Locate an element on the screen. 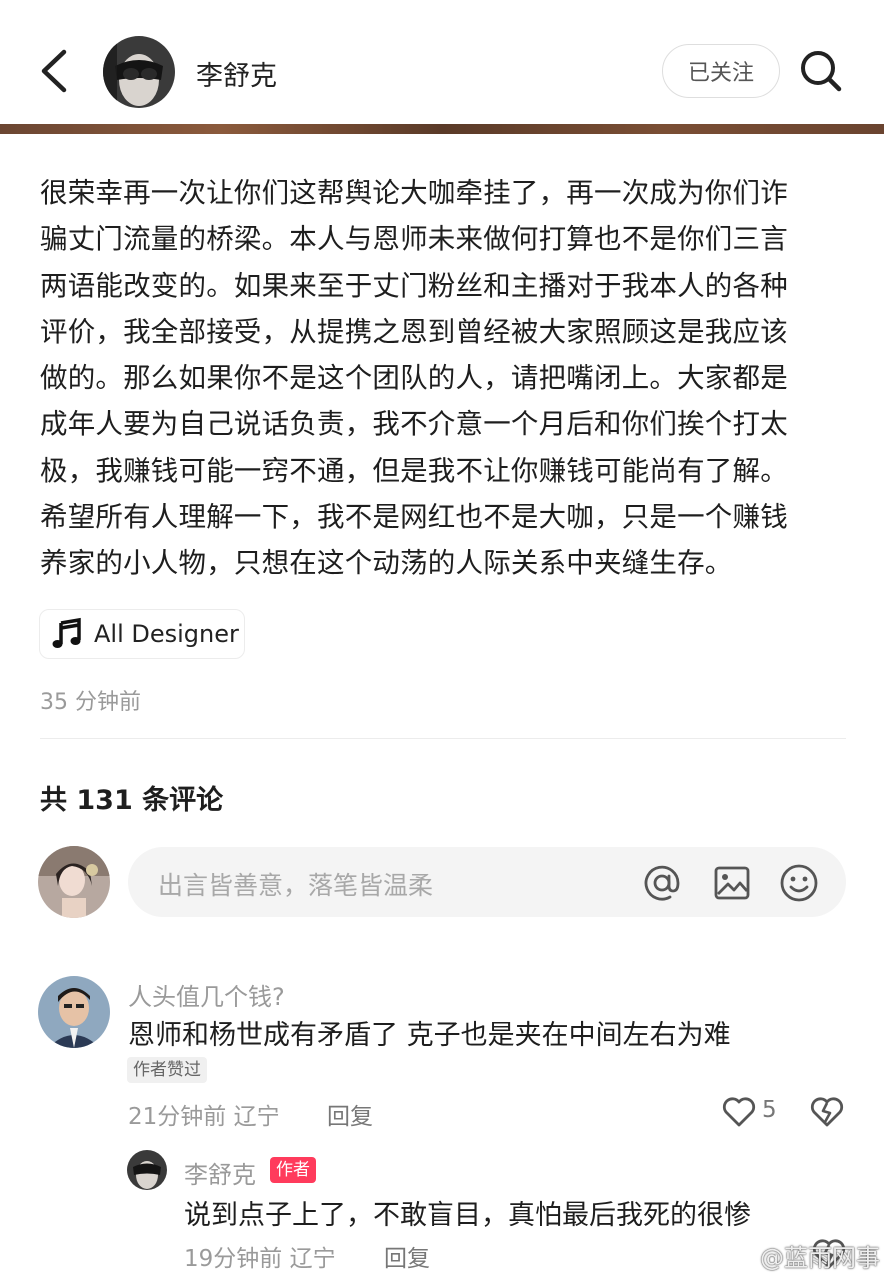  music-tag: All Designer is located at coordinates (142, 634).